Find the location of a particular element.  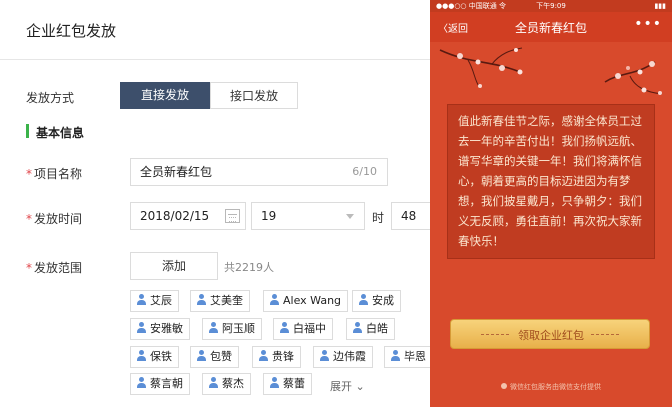

expand-link: 展开 ⌄ is located at coordinates (347, 386).